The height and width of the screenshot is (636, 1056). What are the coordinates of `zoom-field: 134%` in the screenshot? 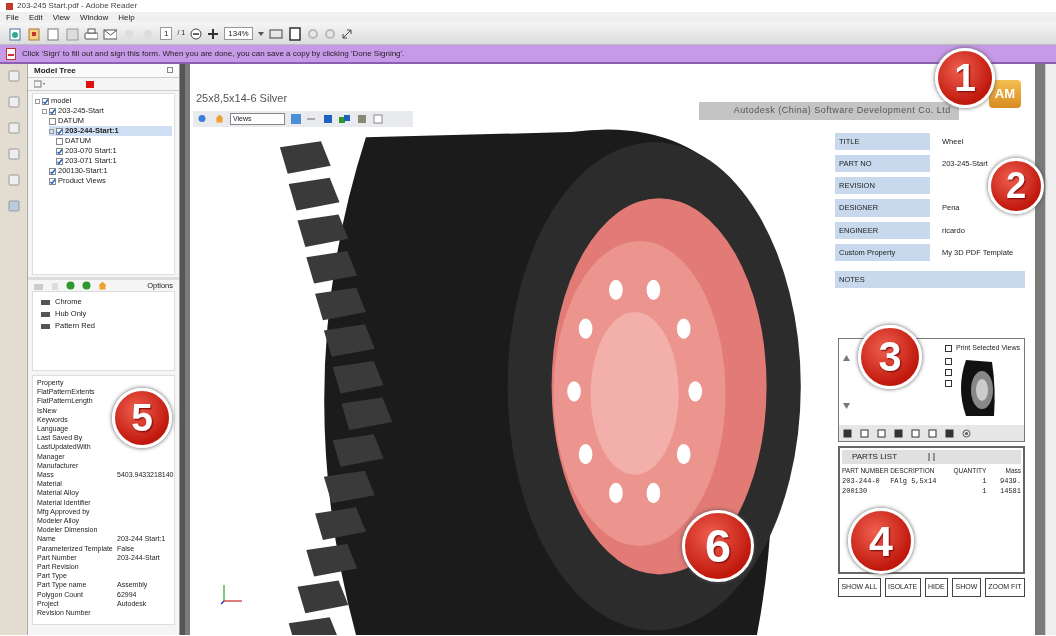 It's located at (238, 33).